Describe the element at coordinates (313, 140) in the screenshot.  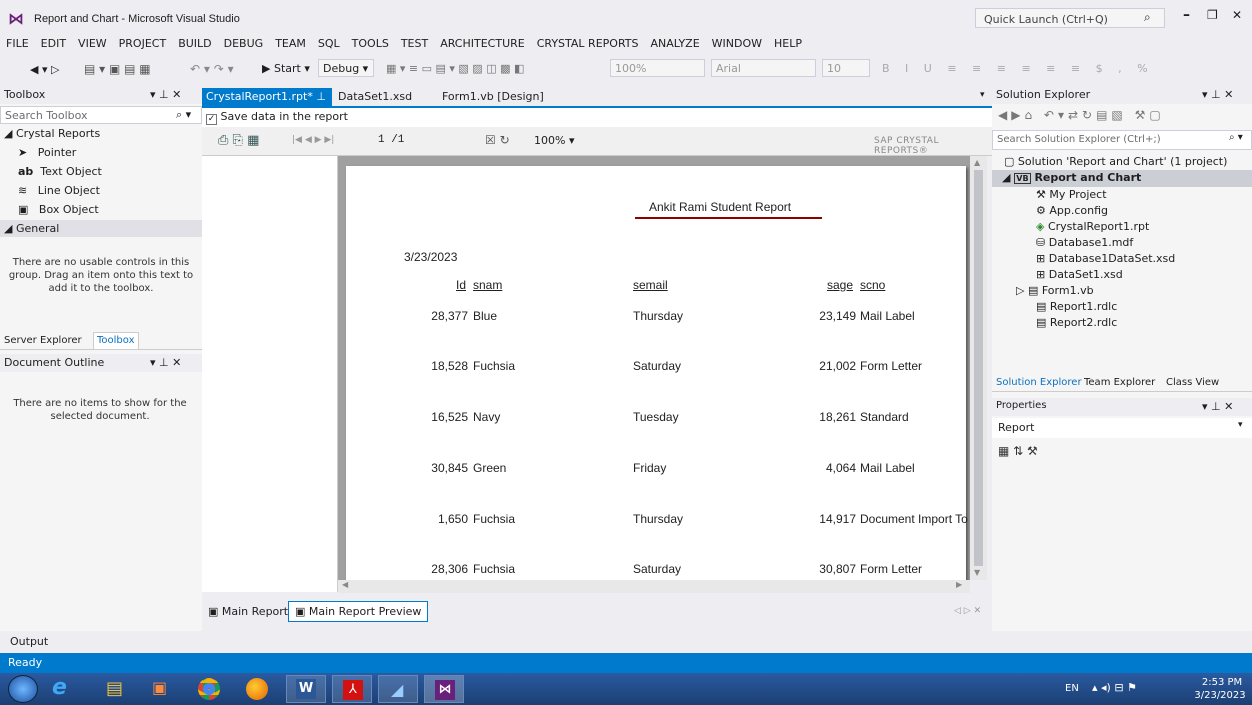
I see `page-nav-icons: |◀ ◀ ▶ ▶|` at that location.